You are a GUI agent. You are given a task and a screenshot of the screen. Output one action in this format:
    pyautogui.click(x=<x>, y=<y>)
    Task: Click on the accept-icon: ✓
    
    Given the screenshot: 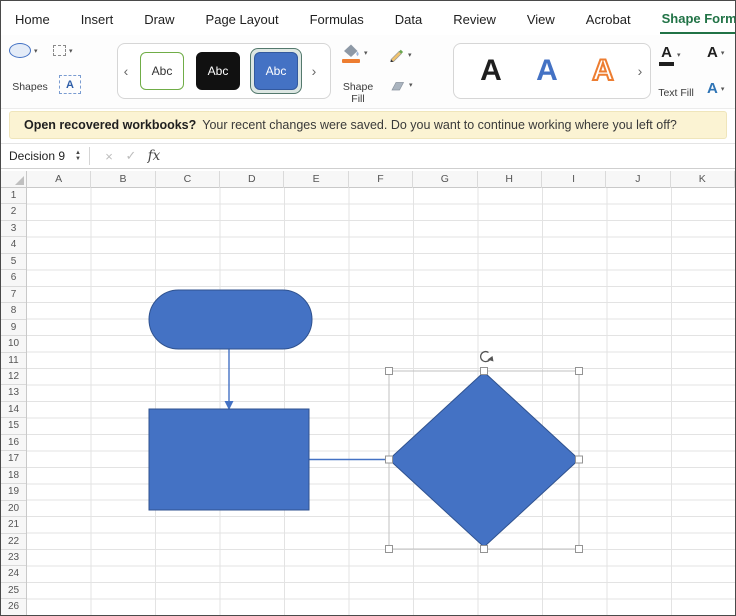 What is the action you would take?
    pyautogui.click(x=131, y=156)
    